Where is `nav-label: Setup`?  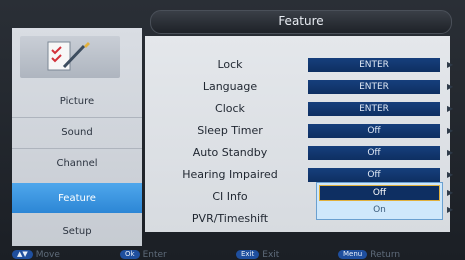
nav-label: Setup is located at coordinates (77, 231).